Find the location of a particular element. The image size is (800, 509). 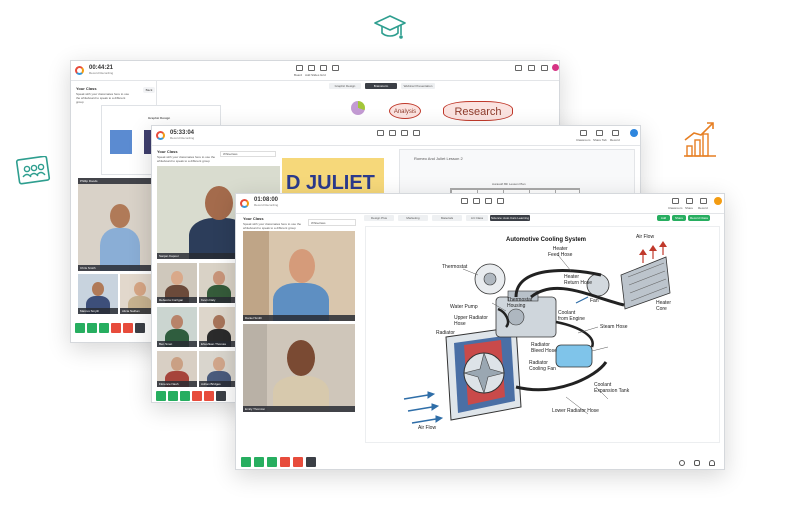

tab-art-class: Art Class is located at coordinates (477, 218).